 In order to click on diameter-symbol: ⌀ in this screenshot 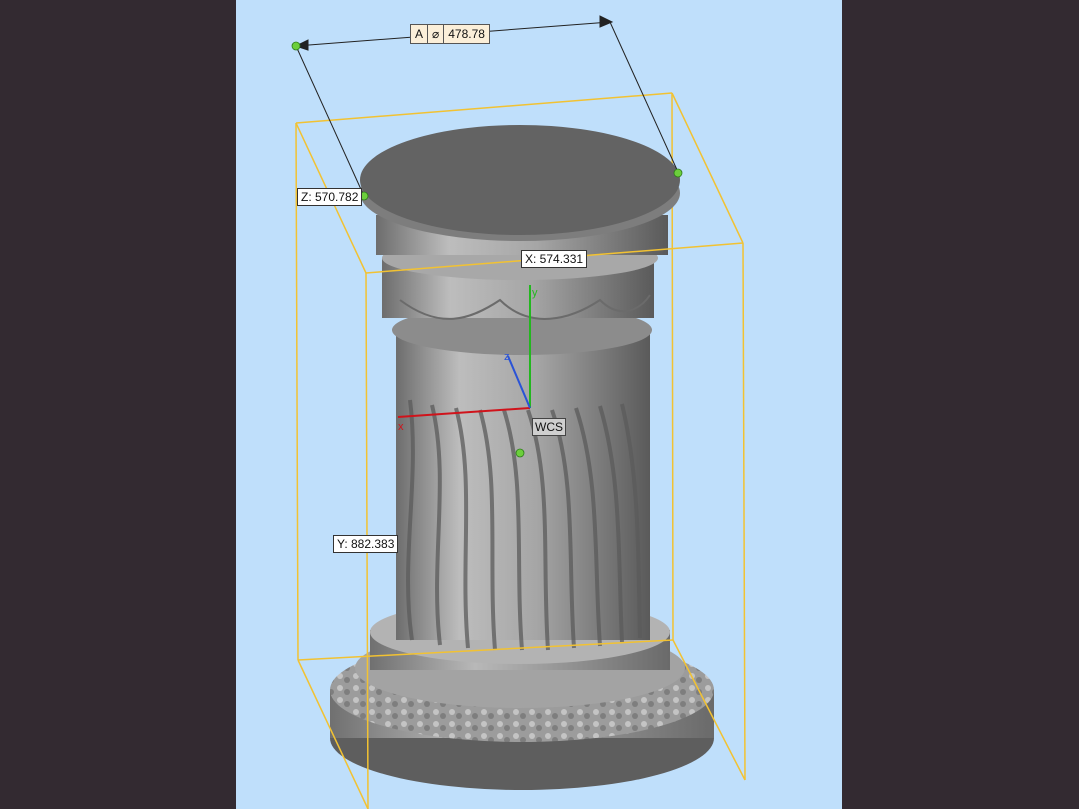, I will do `click(436, 34)`.